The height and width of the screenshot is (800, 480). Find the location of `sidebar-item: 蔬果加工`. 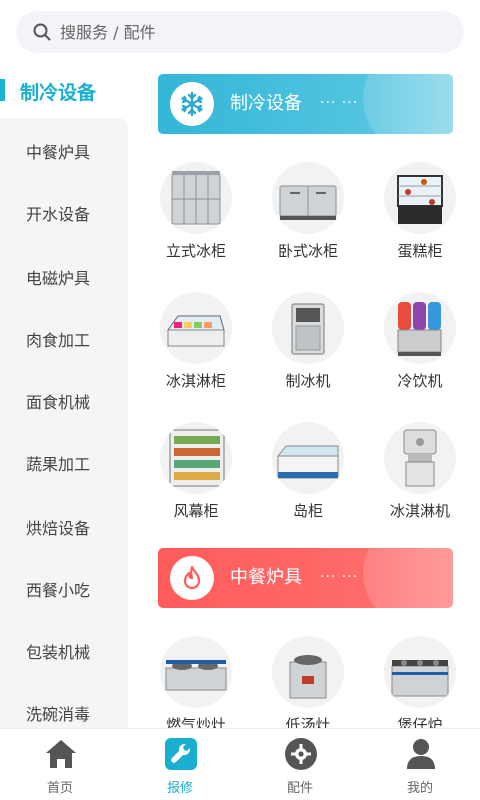

sidebar-item: 蔬果加工 is located at coordinates (64, 463).